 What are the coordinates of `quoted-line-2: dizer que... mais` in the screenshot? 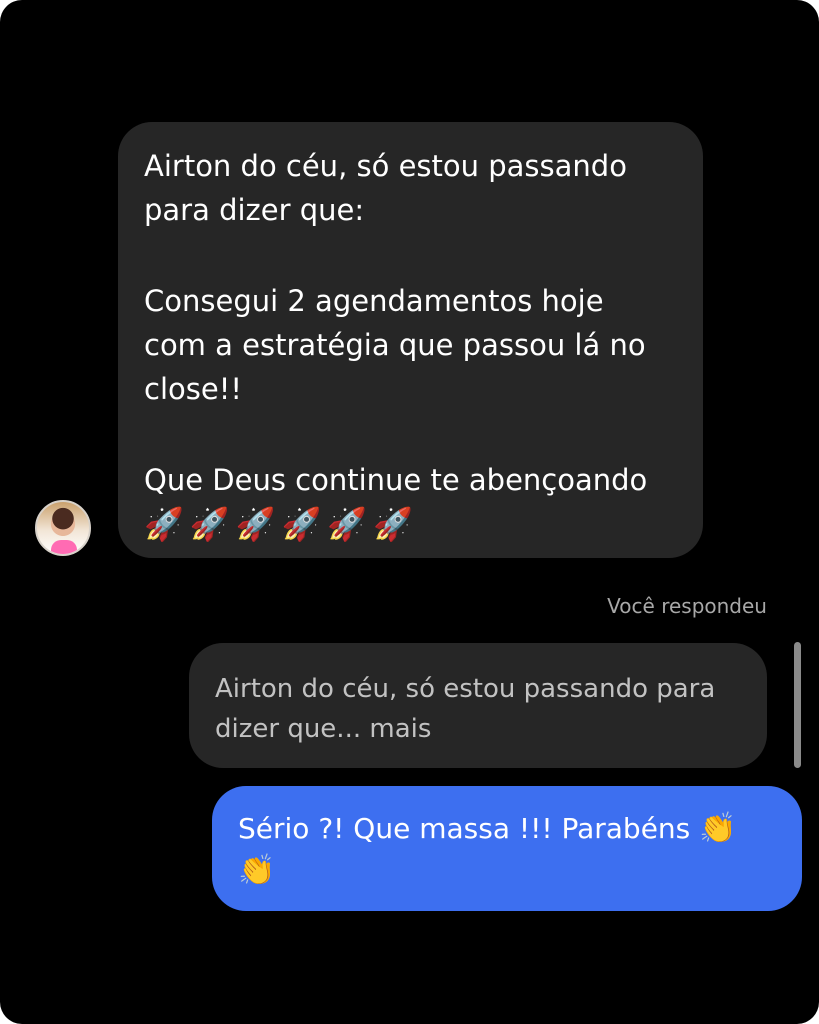 It's located at (323, 729).